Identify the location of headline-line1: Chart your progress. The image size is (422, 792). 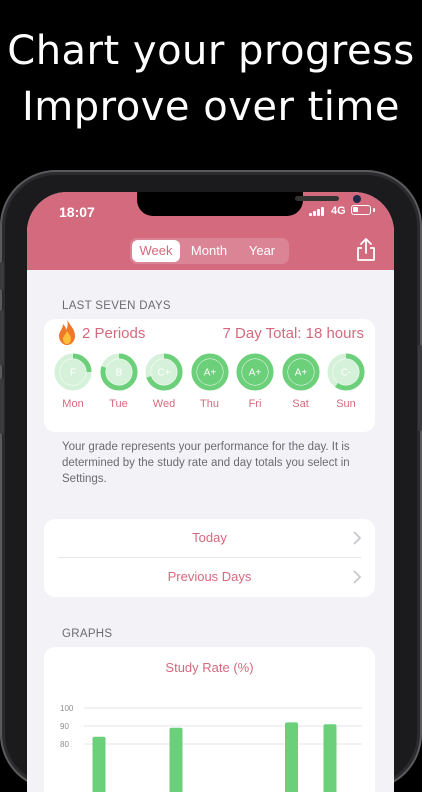
(211, 51).